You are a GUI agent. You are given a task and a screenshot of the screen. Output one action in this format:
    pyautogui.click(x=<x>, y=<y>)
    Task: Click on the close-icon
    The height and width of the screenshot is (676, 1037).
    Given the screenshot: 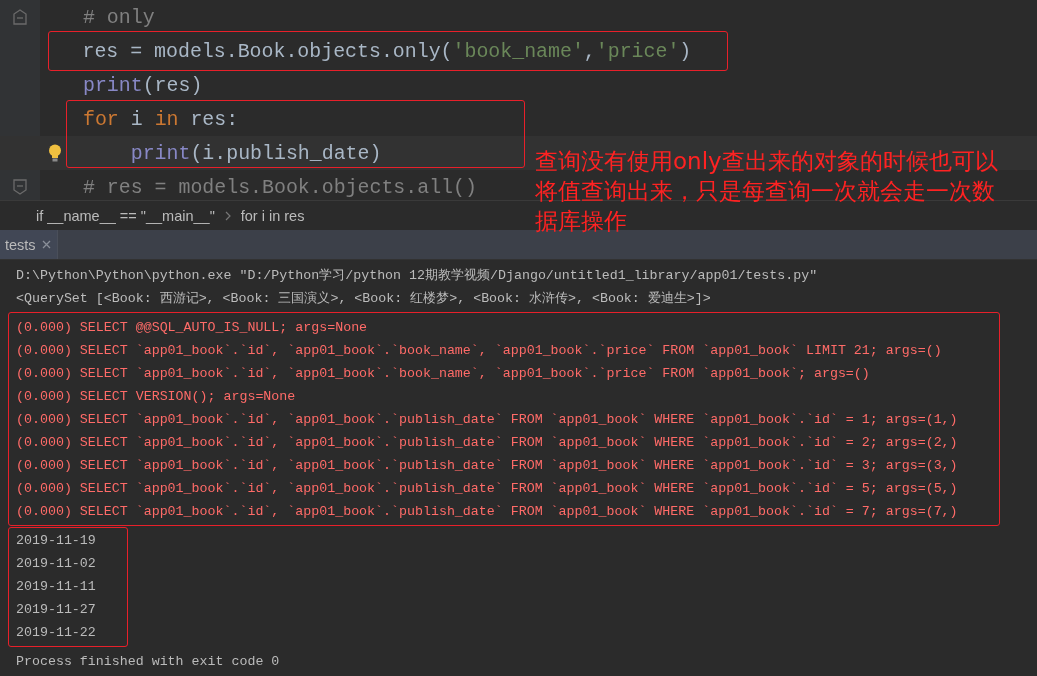 What is the action you would take?
    pyautogui.click(x=46, y=244)
    